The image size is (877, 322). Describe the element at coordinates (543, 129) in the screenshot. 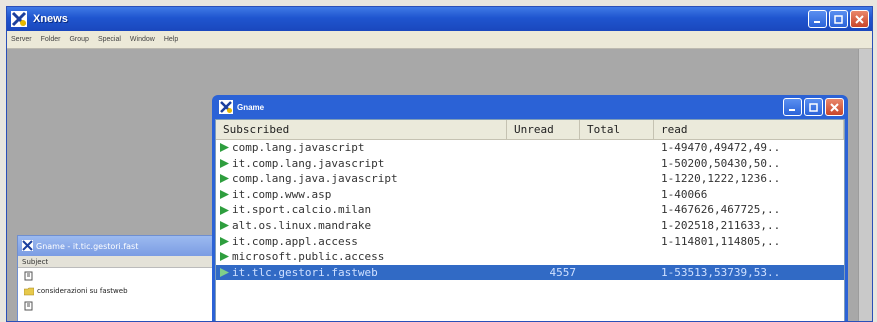

I see `column-header-unread: Unread` at that location.